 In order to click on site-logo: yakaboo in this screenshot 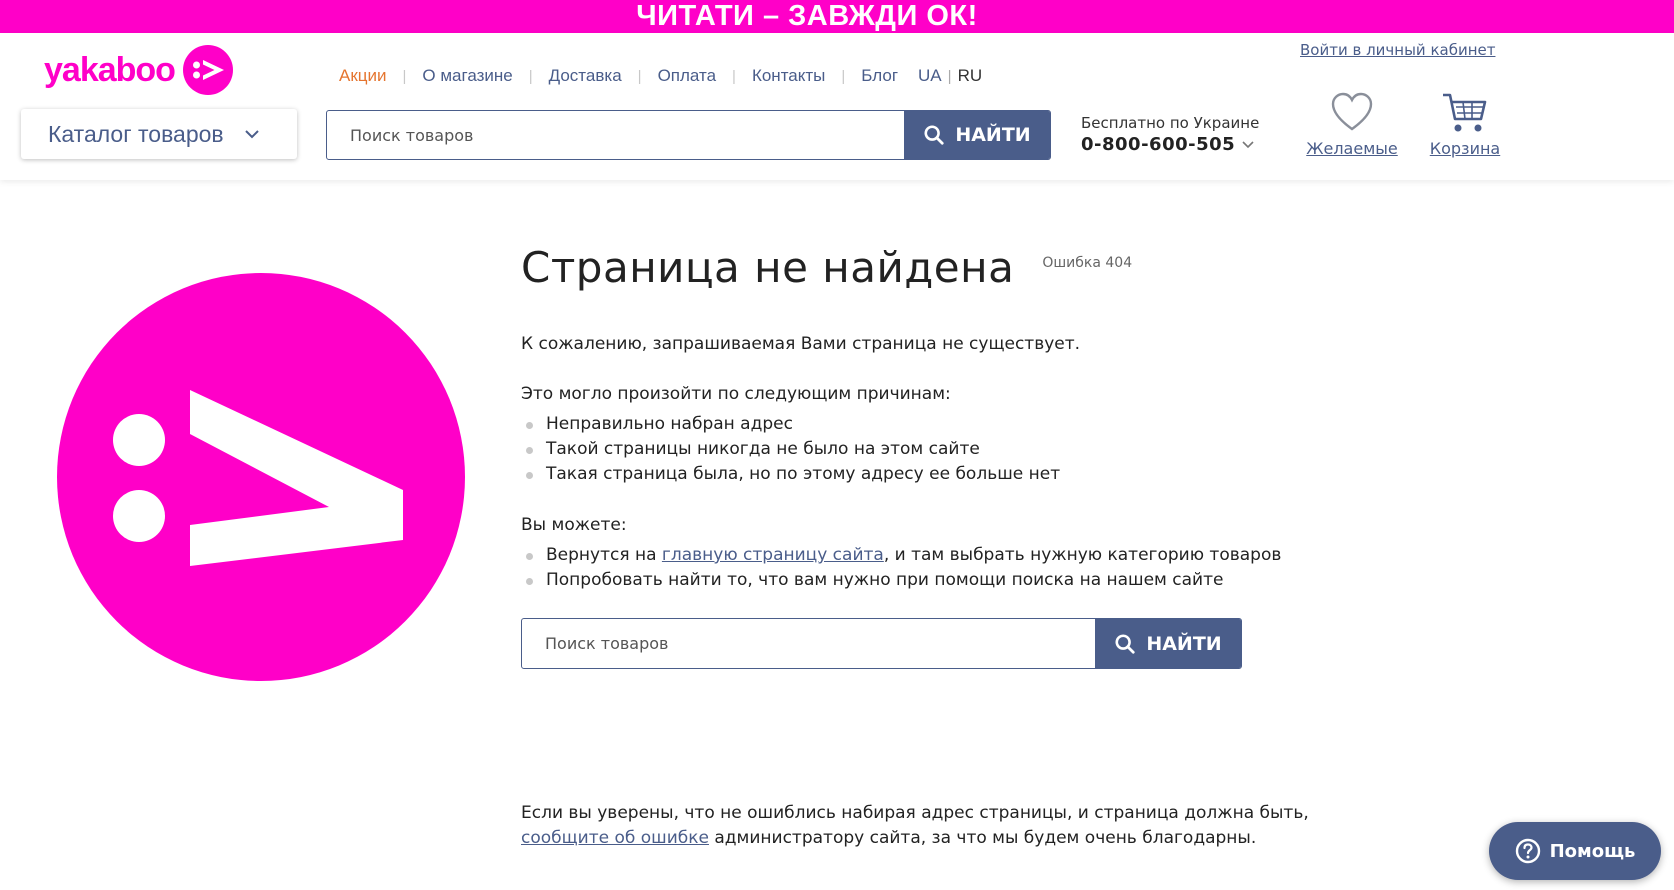, I will do `click(138, 70)`.